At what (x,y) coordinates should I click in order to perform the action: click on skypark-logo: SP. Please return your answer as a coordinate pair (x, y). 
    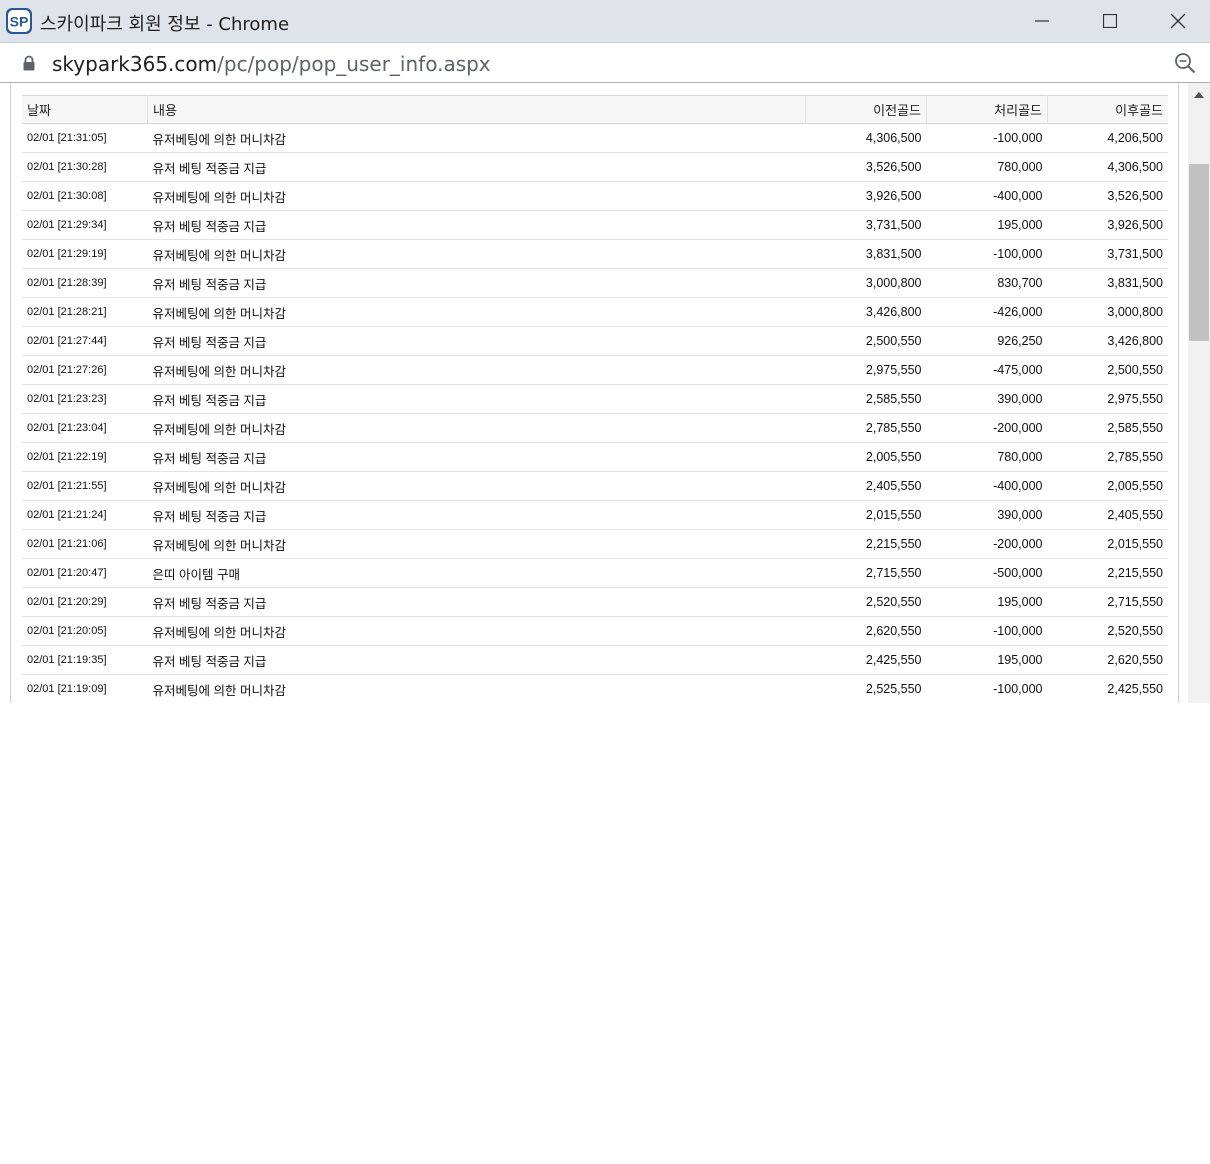
    Looking at the image, I should click on (19, 21).